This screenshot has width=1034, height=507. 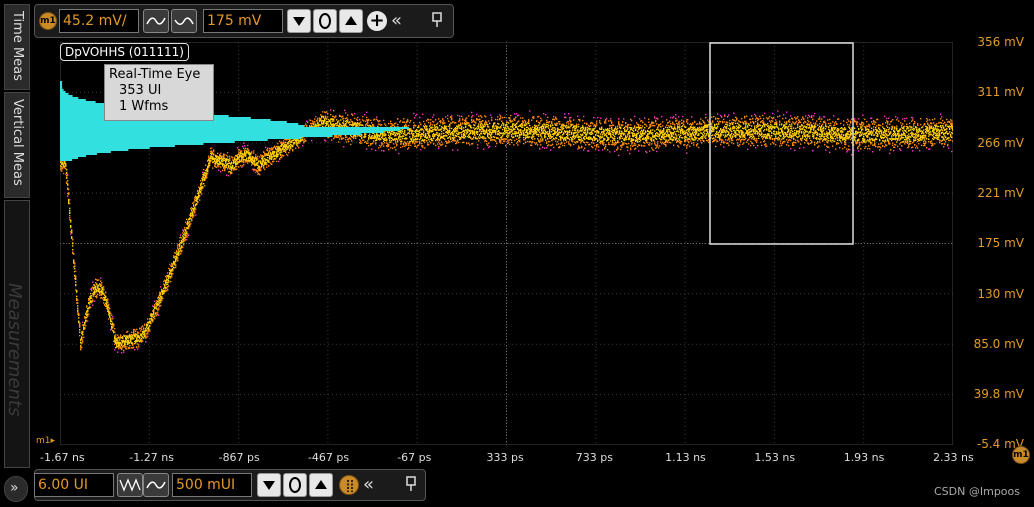 I want to click on wave-squeeze-button, so click(x=130, y=485).